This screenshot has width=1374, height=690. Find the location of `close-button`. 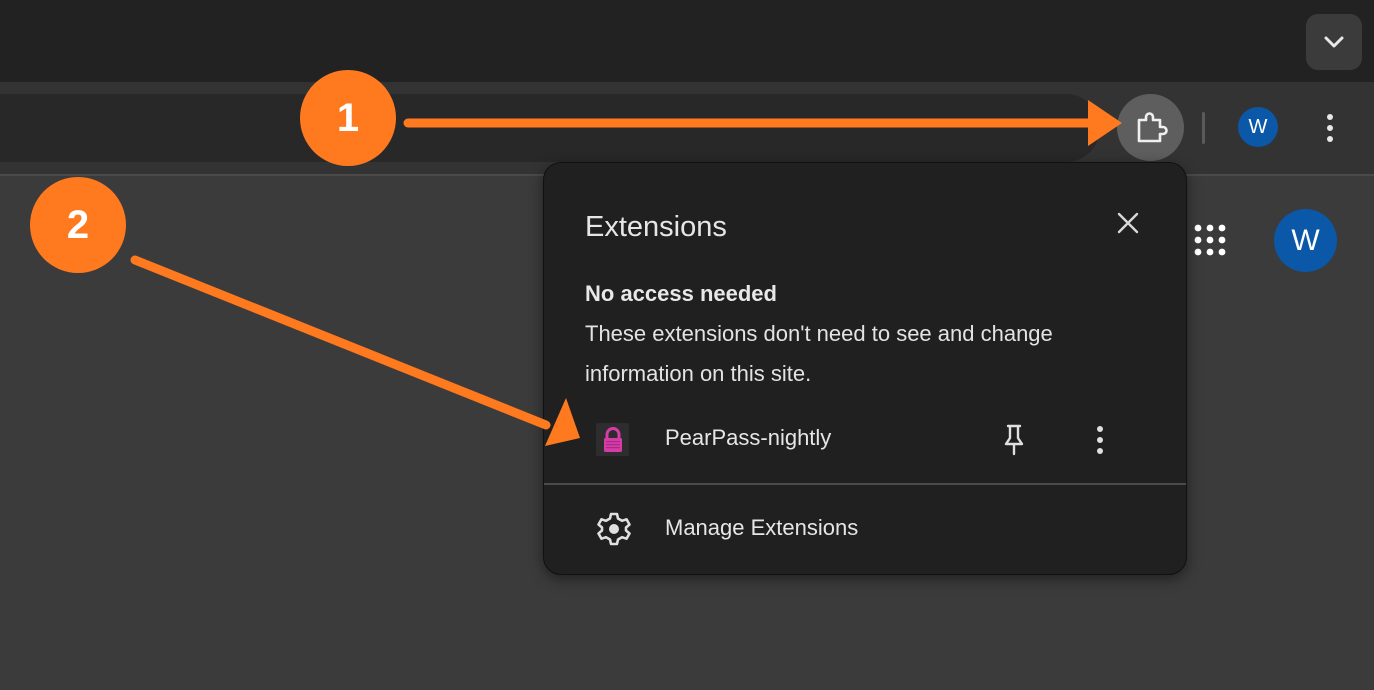

close-button is located at coordinates (1128, 223).